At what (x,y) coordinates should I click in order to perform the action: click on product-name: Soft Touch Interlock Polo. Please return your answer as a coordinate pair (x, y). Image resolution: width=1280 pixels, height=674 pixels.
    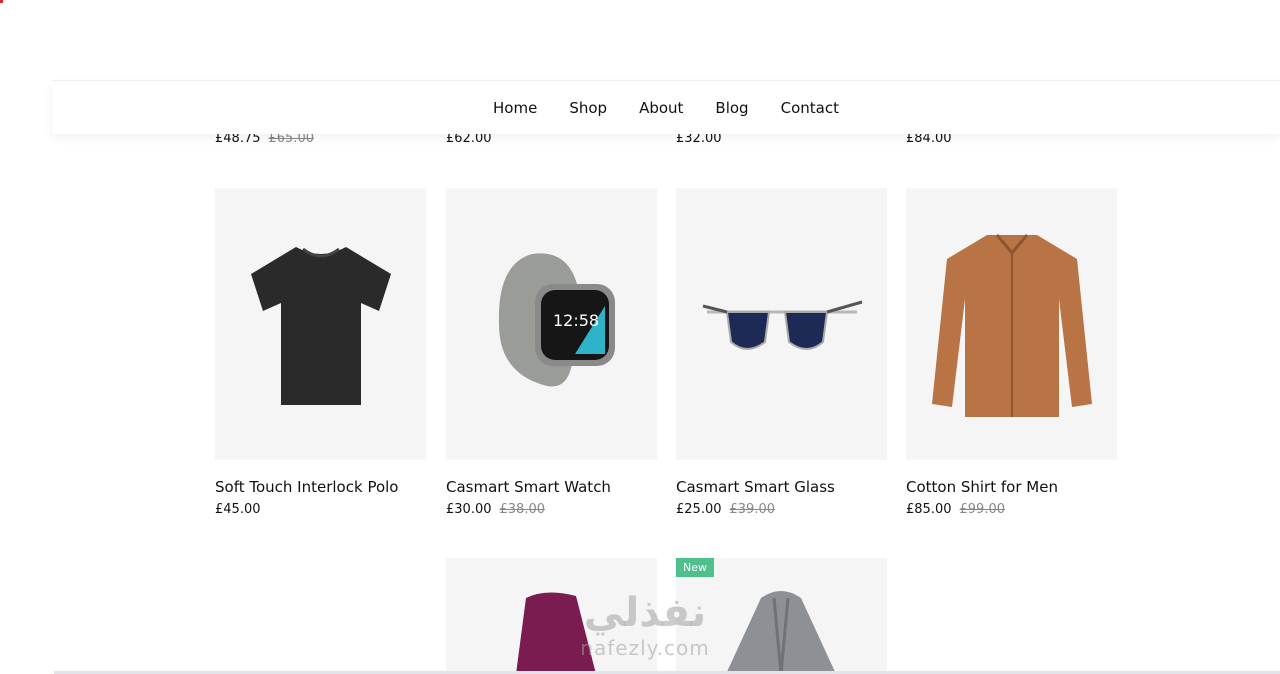
    Looking at the image, I should click on (320, 487).